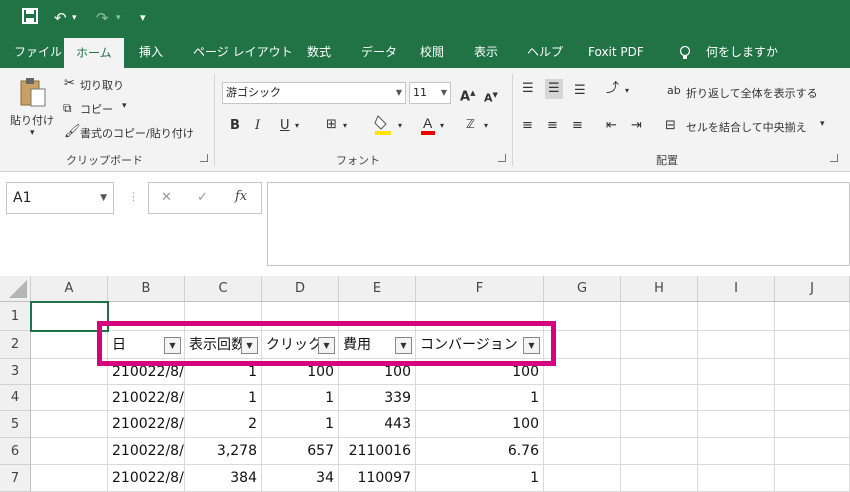  I want to click on cell: 2, so click(223, 424).